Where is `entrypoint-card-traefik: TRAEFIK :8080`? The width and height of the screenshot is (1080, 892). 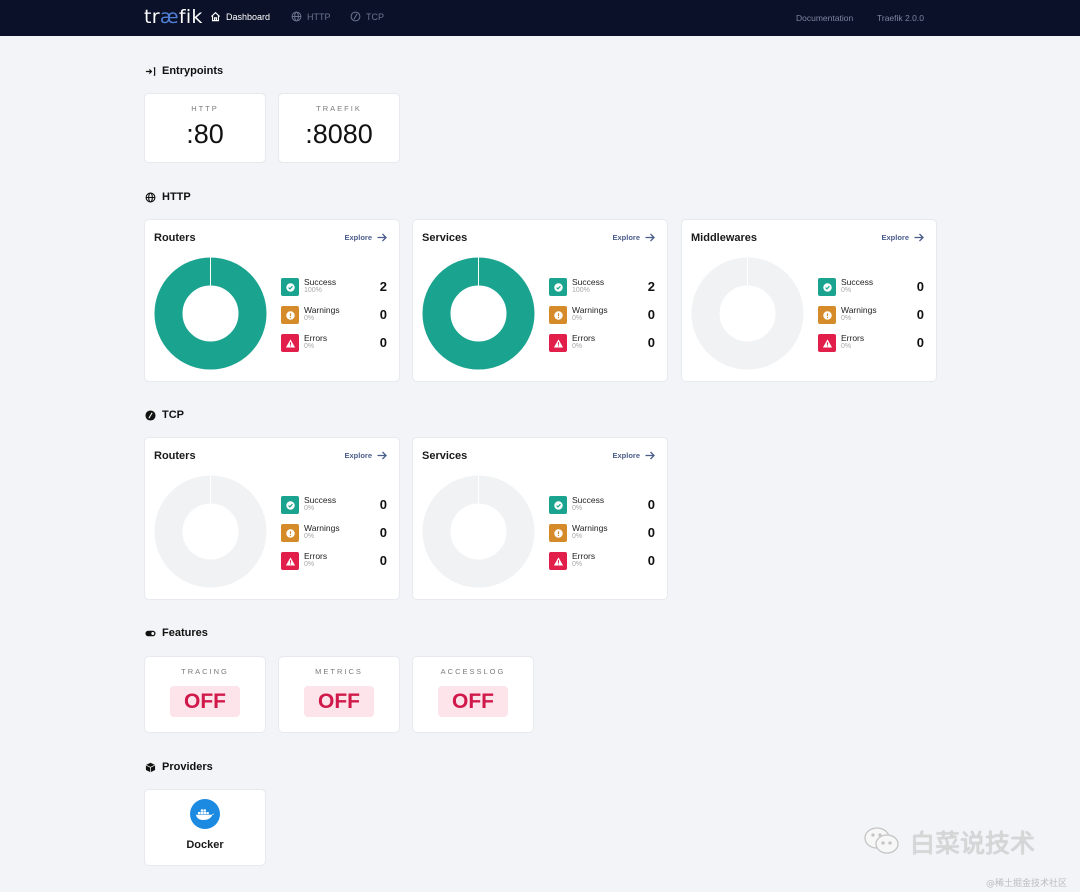
entrypoint-card-traefik: TRAEFIK :8080 is located at coordinates (339, 128).